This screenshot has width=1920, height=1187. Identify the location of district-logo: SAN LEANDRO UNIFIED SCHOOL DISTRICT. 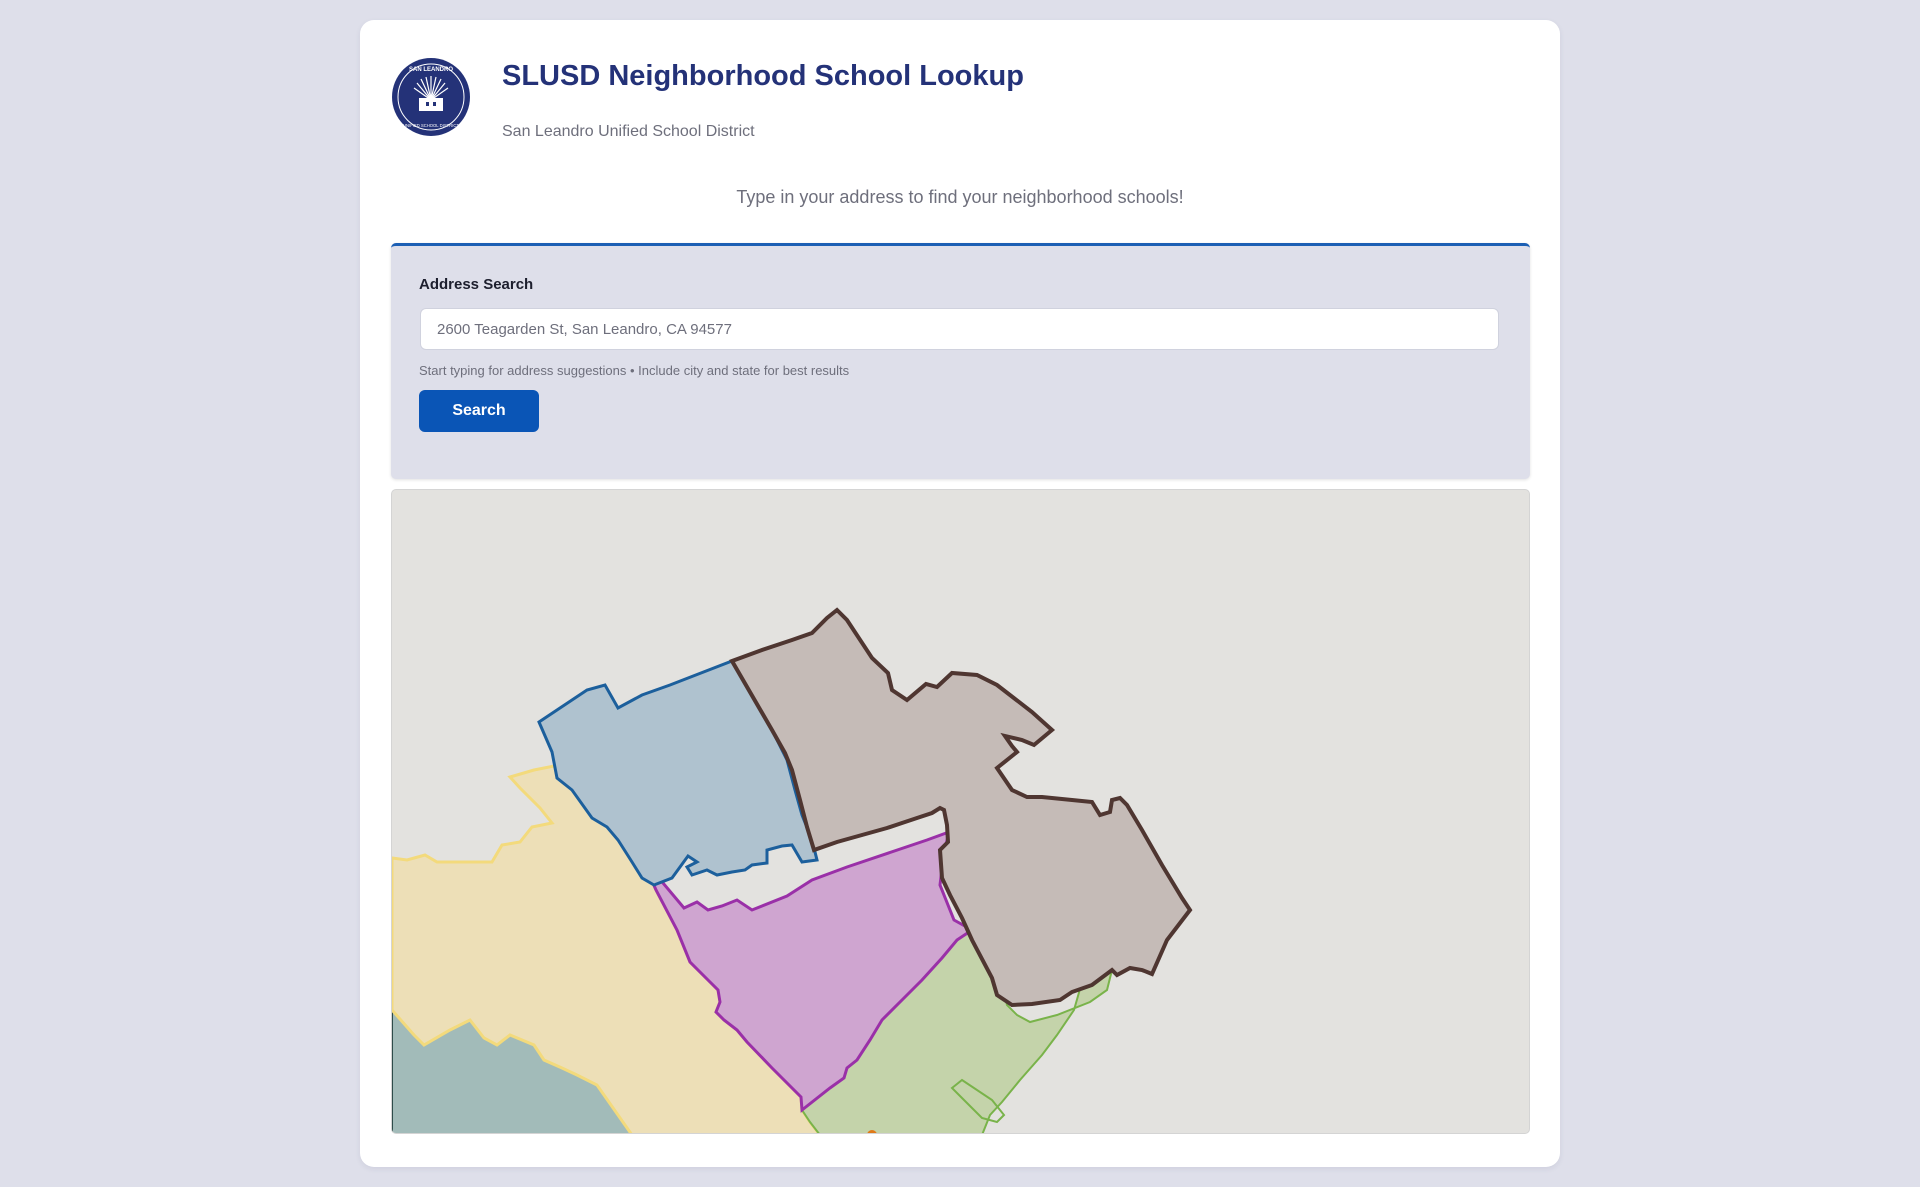
(431, 97).